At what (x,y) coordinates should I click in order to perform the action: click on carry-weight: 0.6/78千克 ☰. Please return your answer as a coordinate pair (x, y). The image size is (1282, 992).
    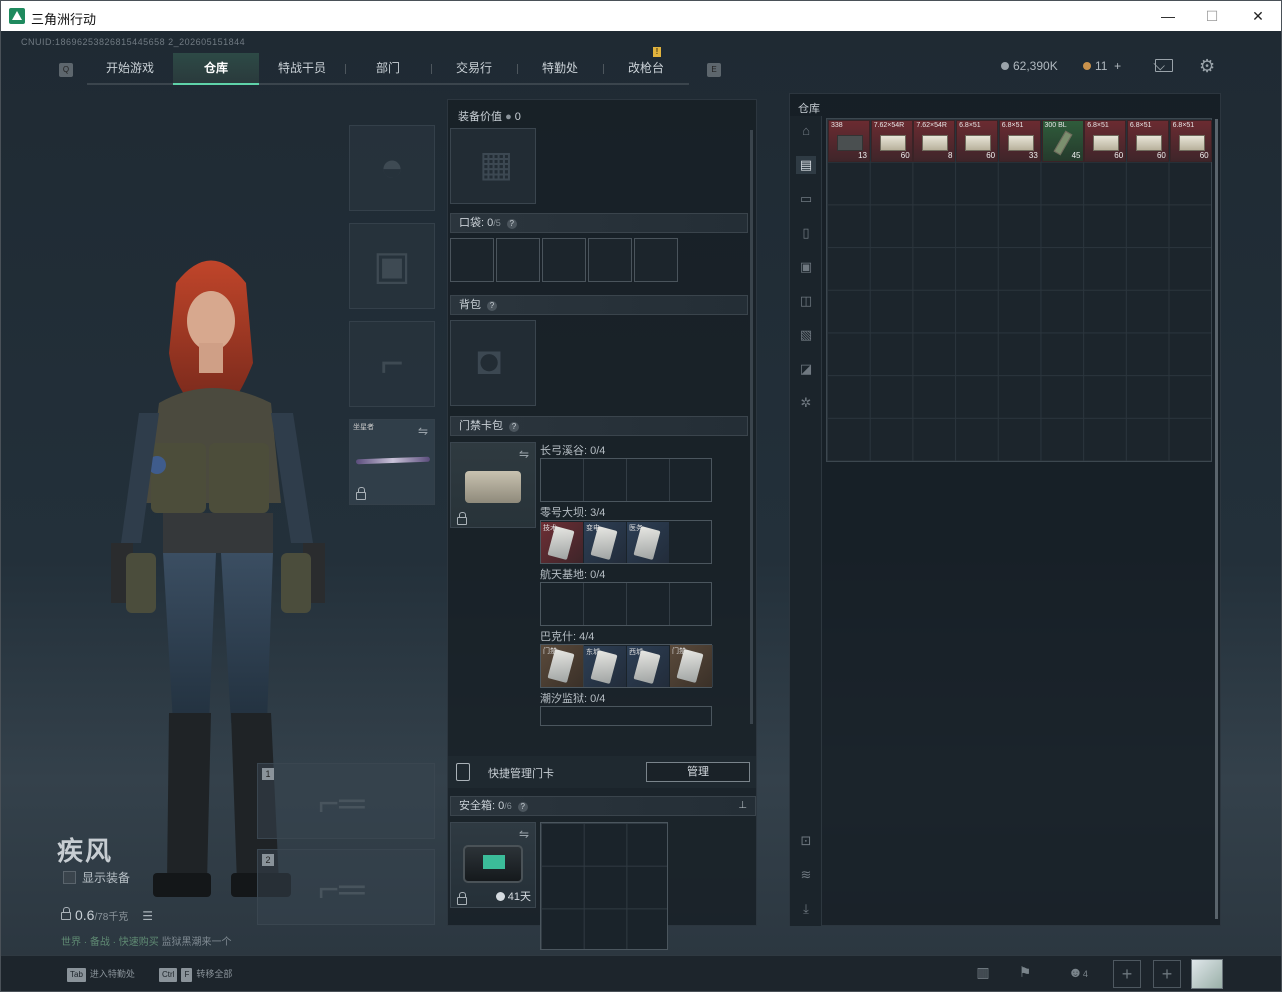
    Looking at the image, I should click on (107, 915).